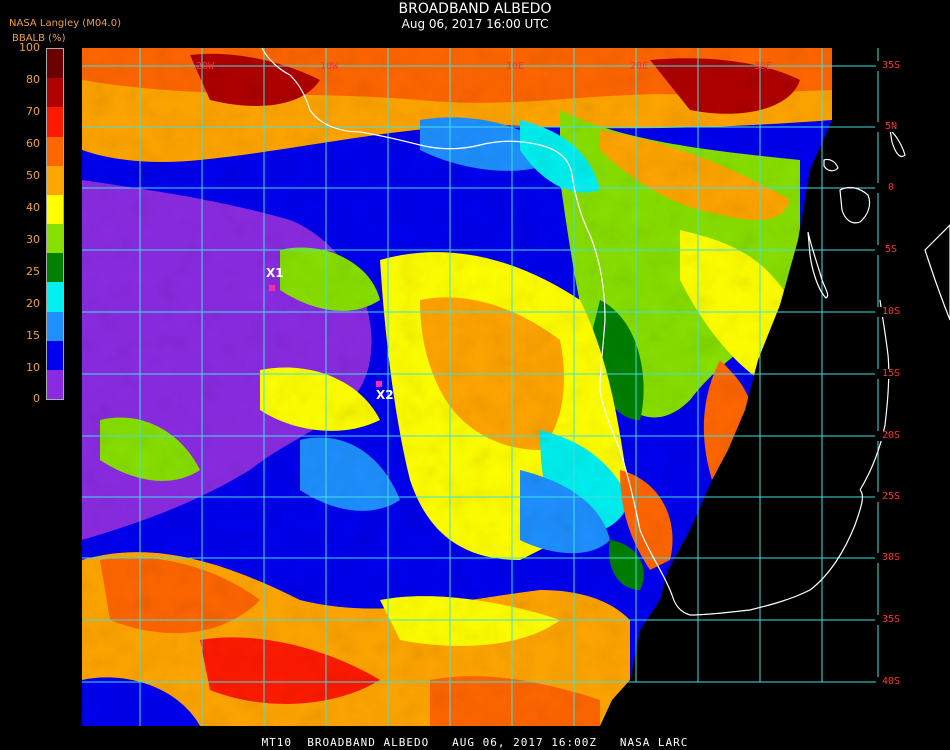 This screenshot has width=950, height=750. Describe the element at coordinates (891, 682) in the screenshot. I see `latitude-label: 40S` at that location.